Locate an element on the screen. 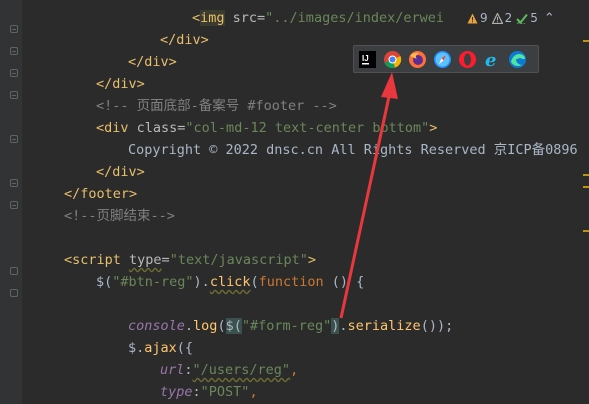 The image size is (589, 404). code-token: "#btn-reg" is located at coordinates (153, 282).